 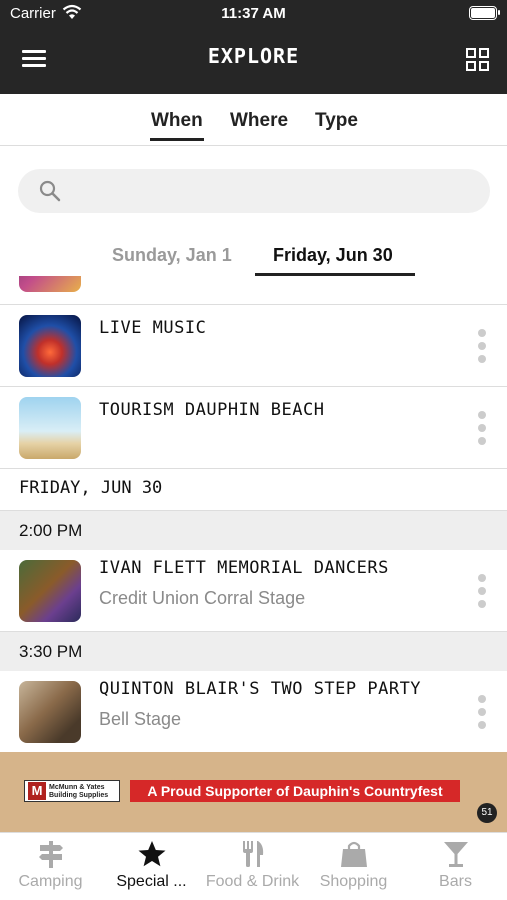 I want to click on event-venue: Credit Union Corral Stage, so click(x=202, y=598).